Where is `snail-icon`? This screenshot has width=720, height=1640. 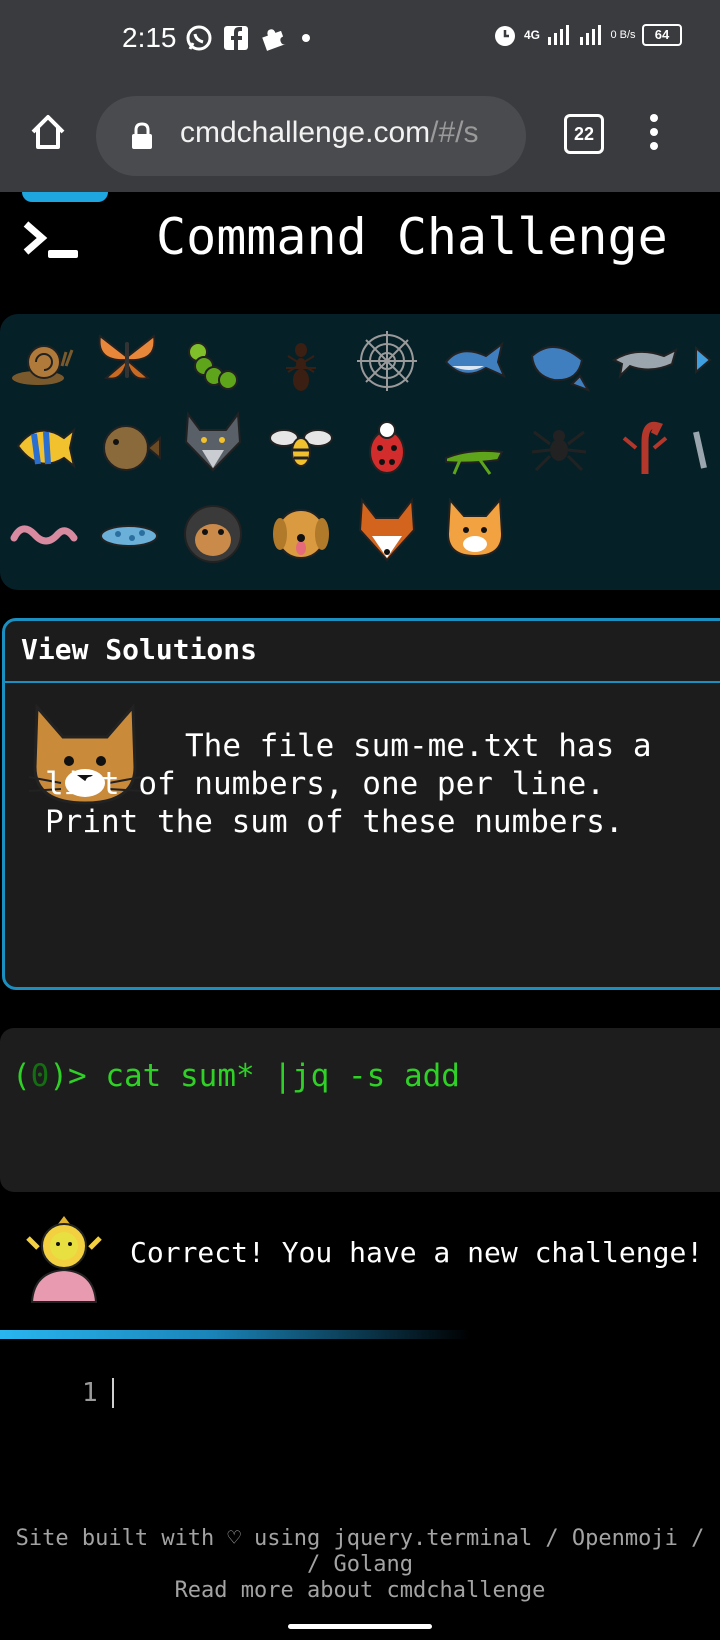 snail-icon is located at coordinates (43, 361).